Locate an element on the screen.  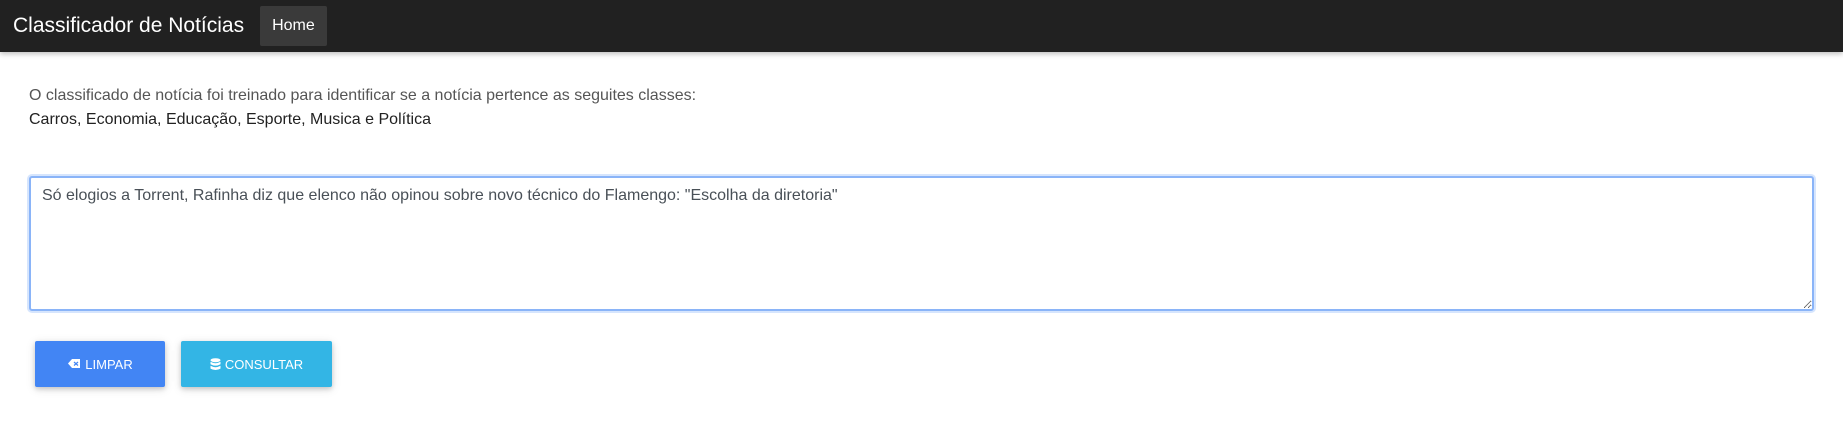
clear-button-label: LIMPAR is located at coordinates (109, 364).